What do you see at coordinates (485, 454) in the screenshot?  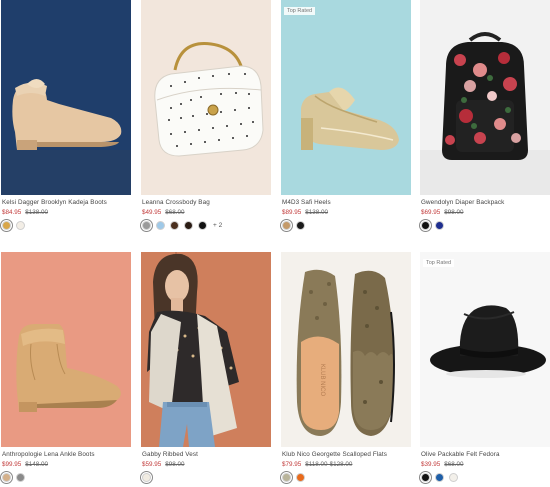 I see `product-name: Olive Packable Felt Fedora` at bounding box center [485, 454].